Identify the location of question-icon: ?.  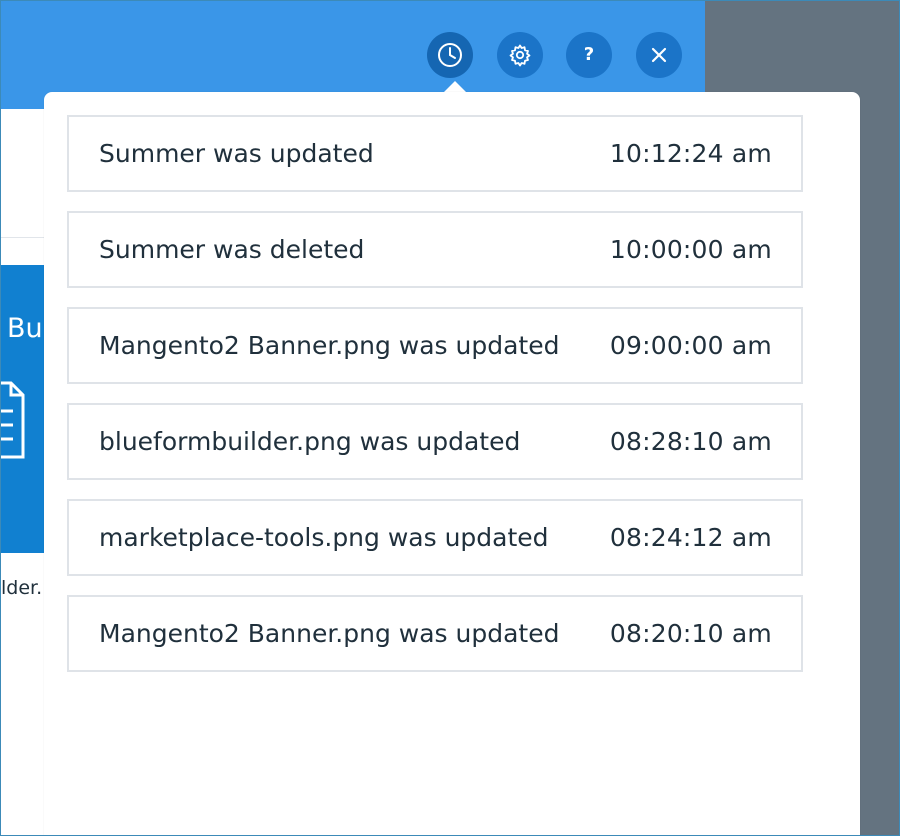
(589, 54).